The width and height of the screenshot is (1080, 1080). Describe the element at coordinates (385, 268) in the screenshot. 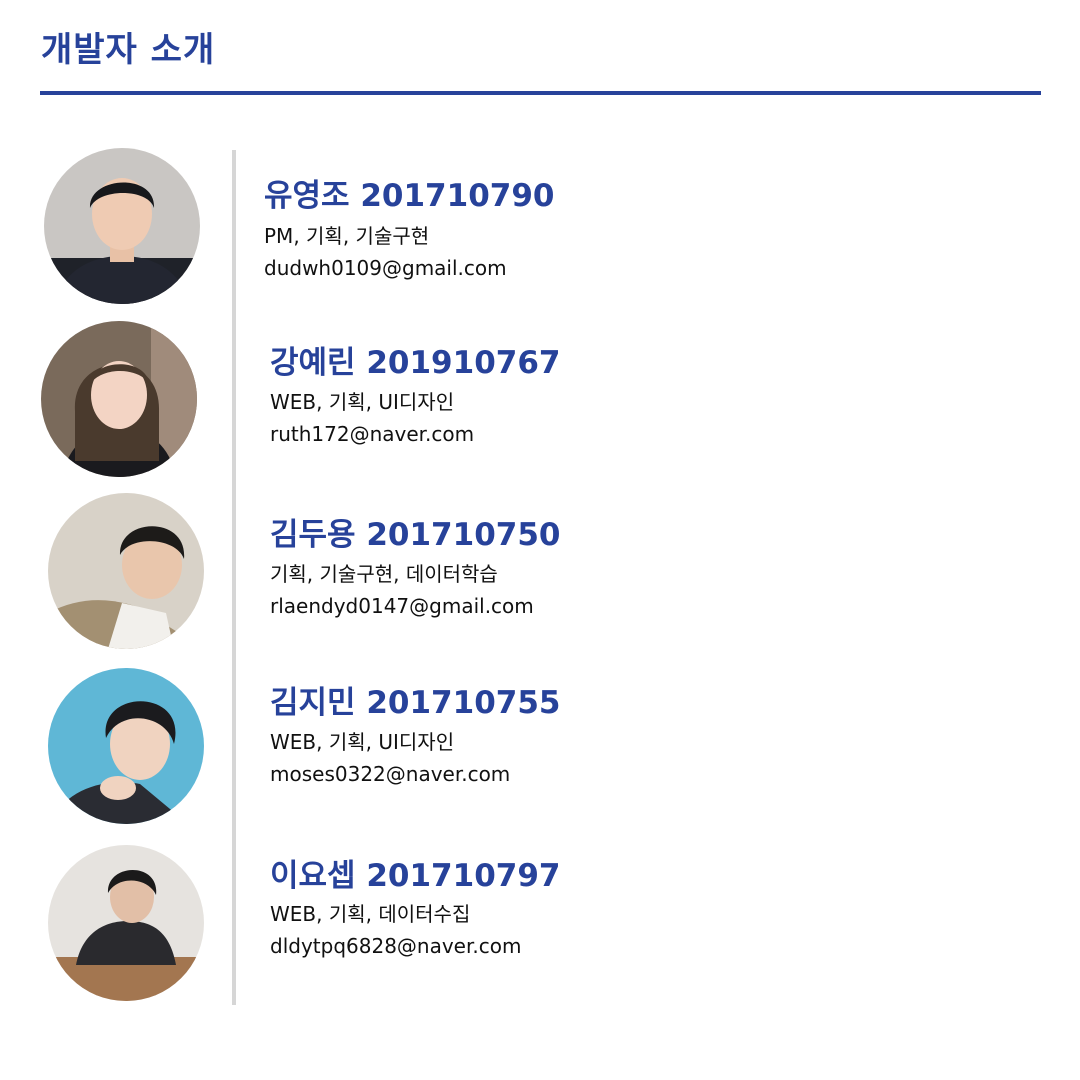

I see `member-email: dudwh0109@gmail.com` at that location.